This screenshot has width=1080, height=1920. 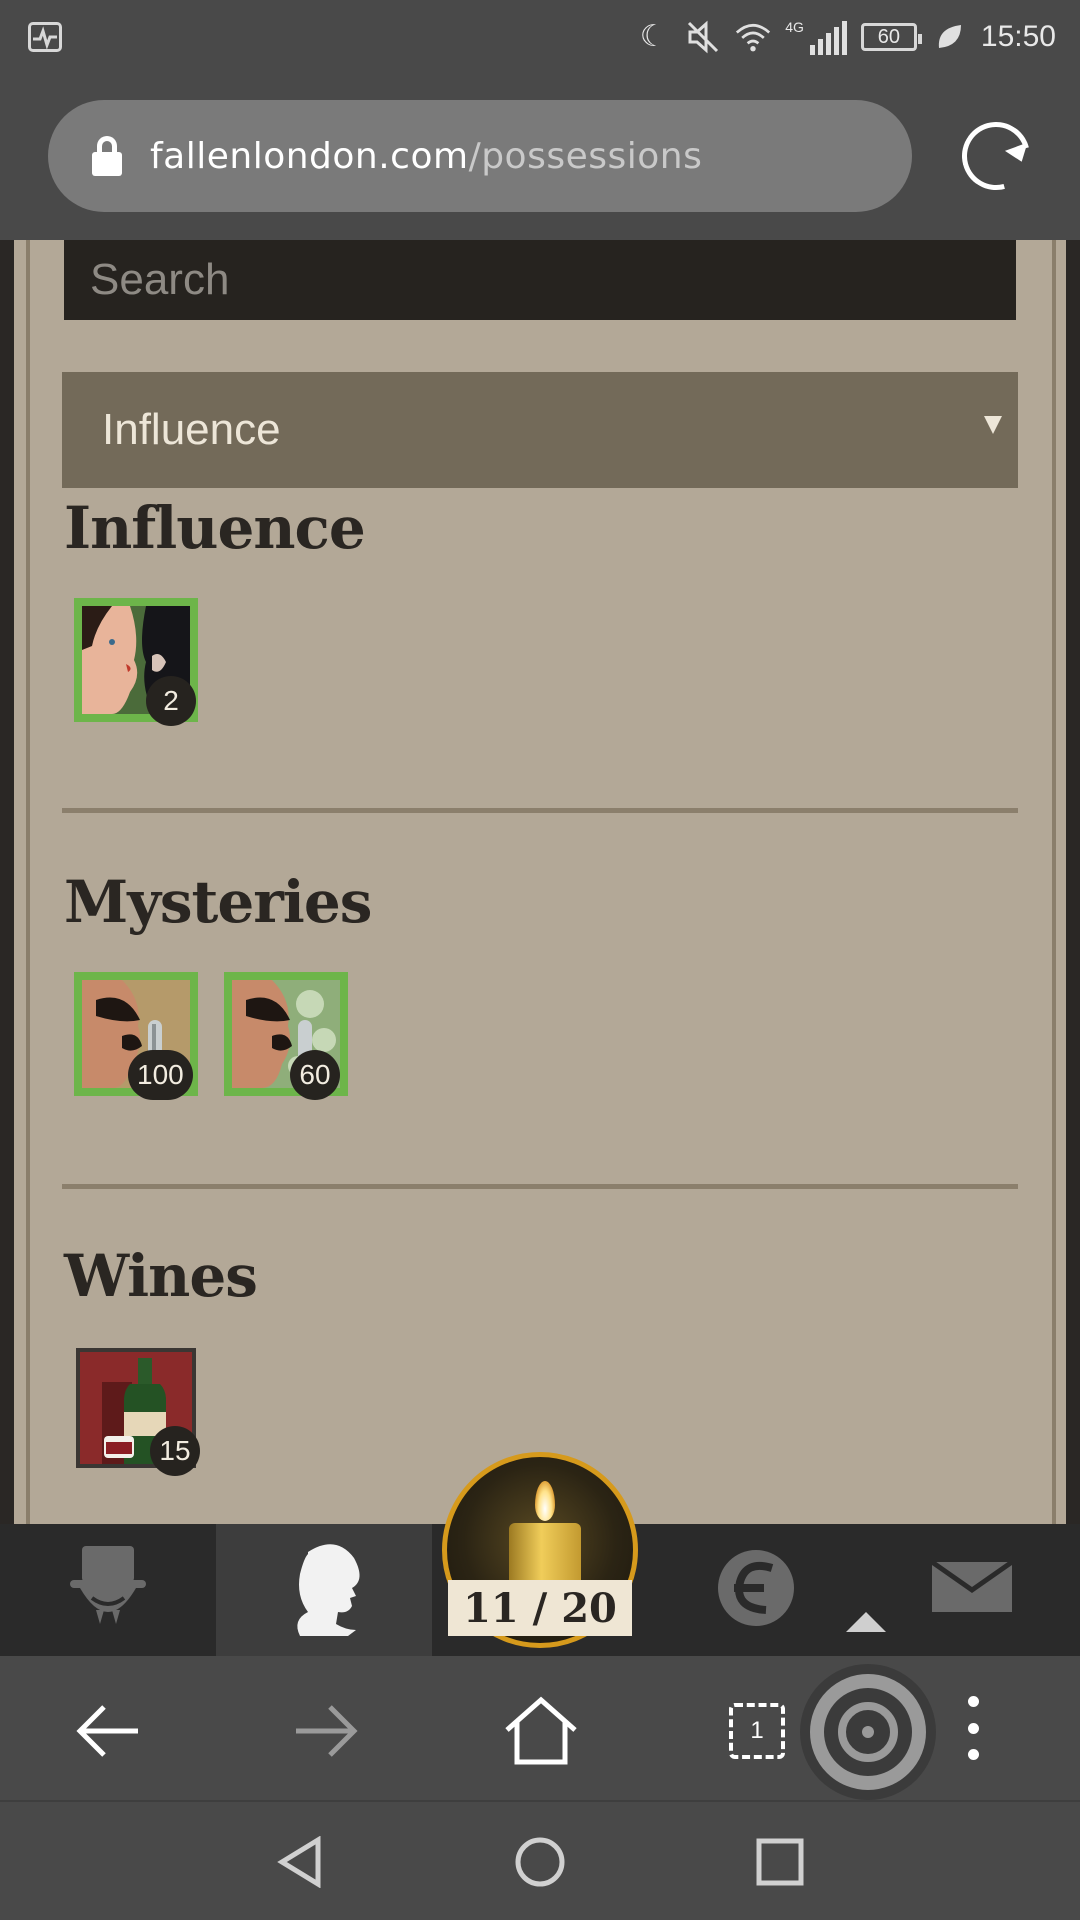 I want to click on tab-count: 1, so click(x=757, y=1731).